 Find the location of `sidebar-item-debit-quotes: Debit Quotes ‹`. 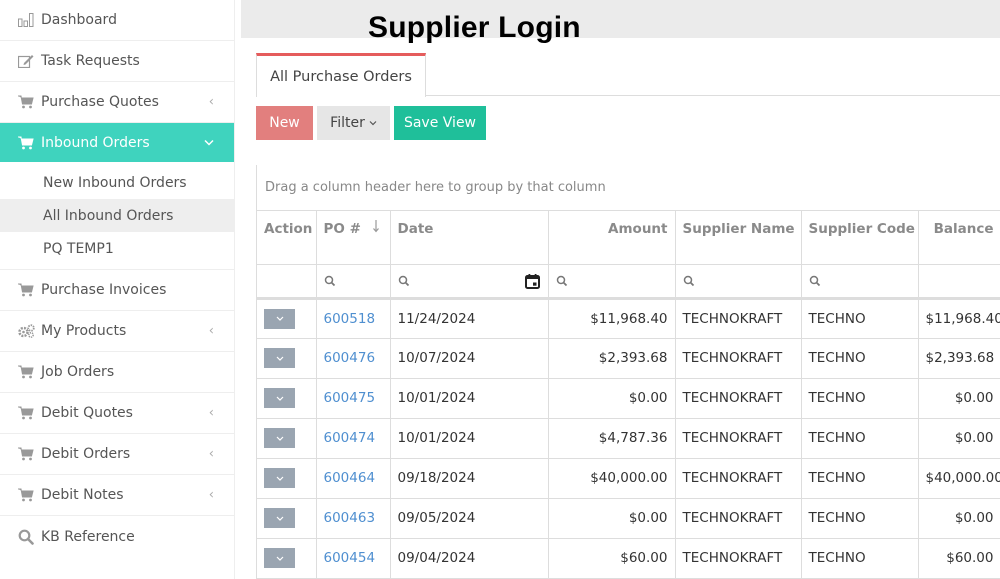

sidebar-item-debit-quotes: Debit Quotes ‹ is located at coordinates (117, 413).